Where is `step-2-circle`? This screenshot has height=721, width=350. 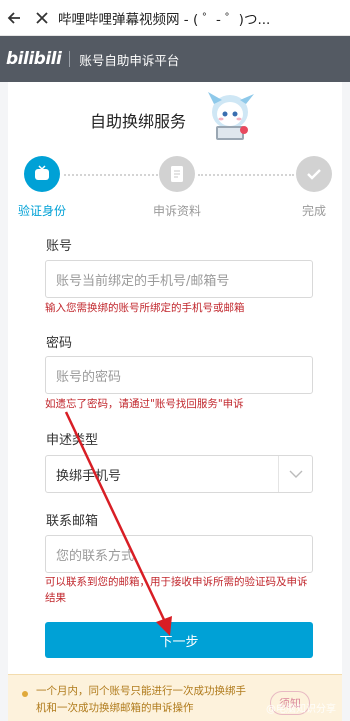
step-2-circle is located at coordinates (177, 174).